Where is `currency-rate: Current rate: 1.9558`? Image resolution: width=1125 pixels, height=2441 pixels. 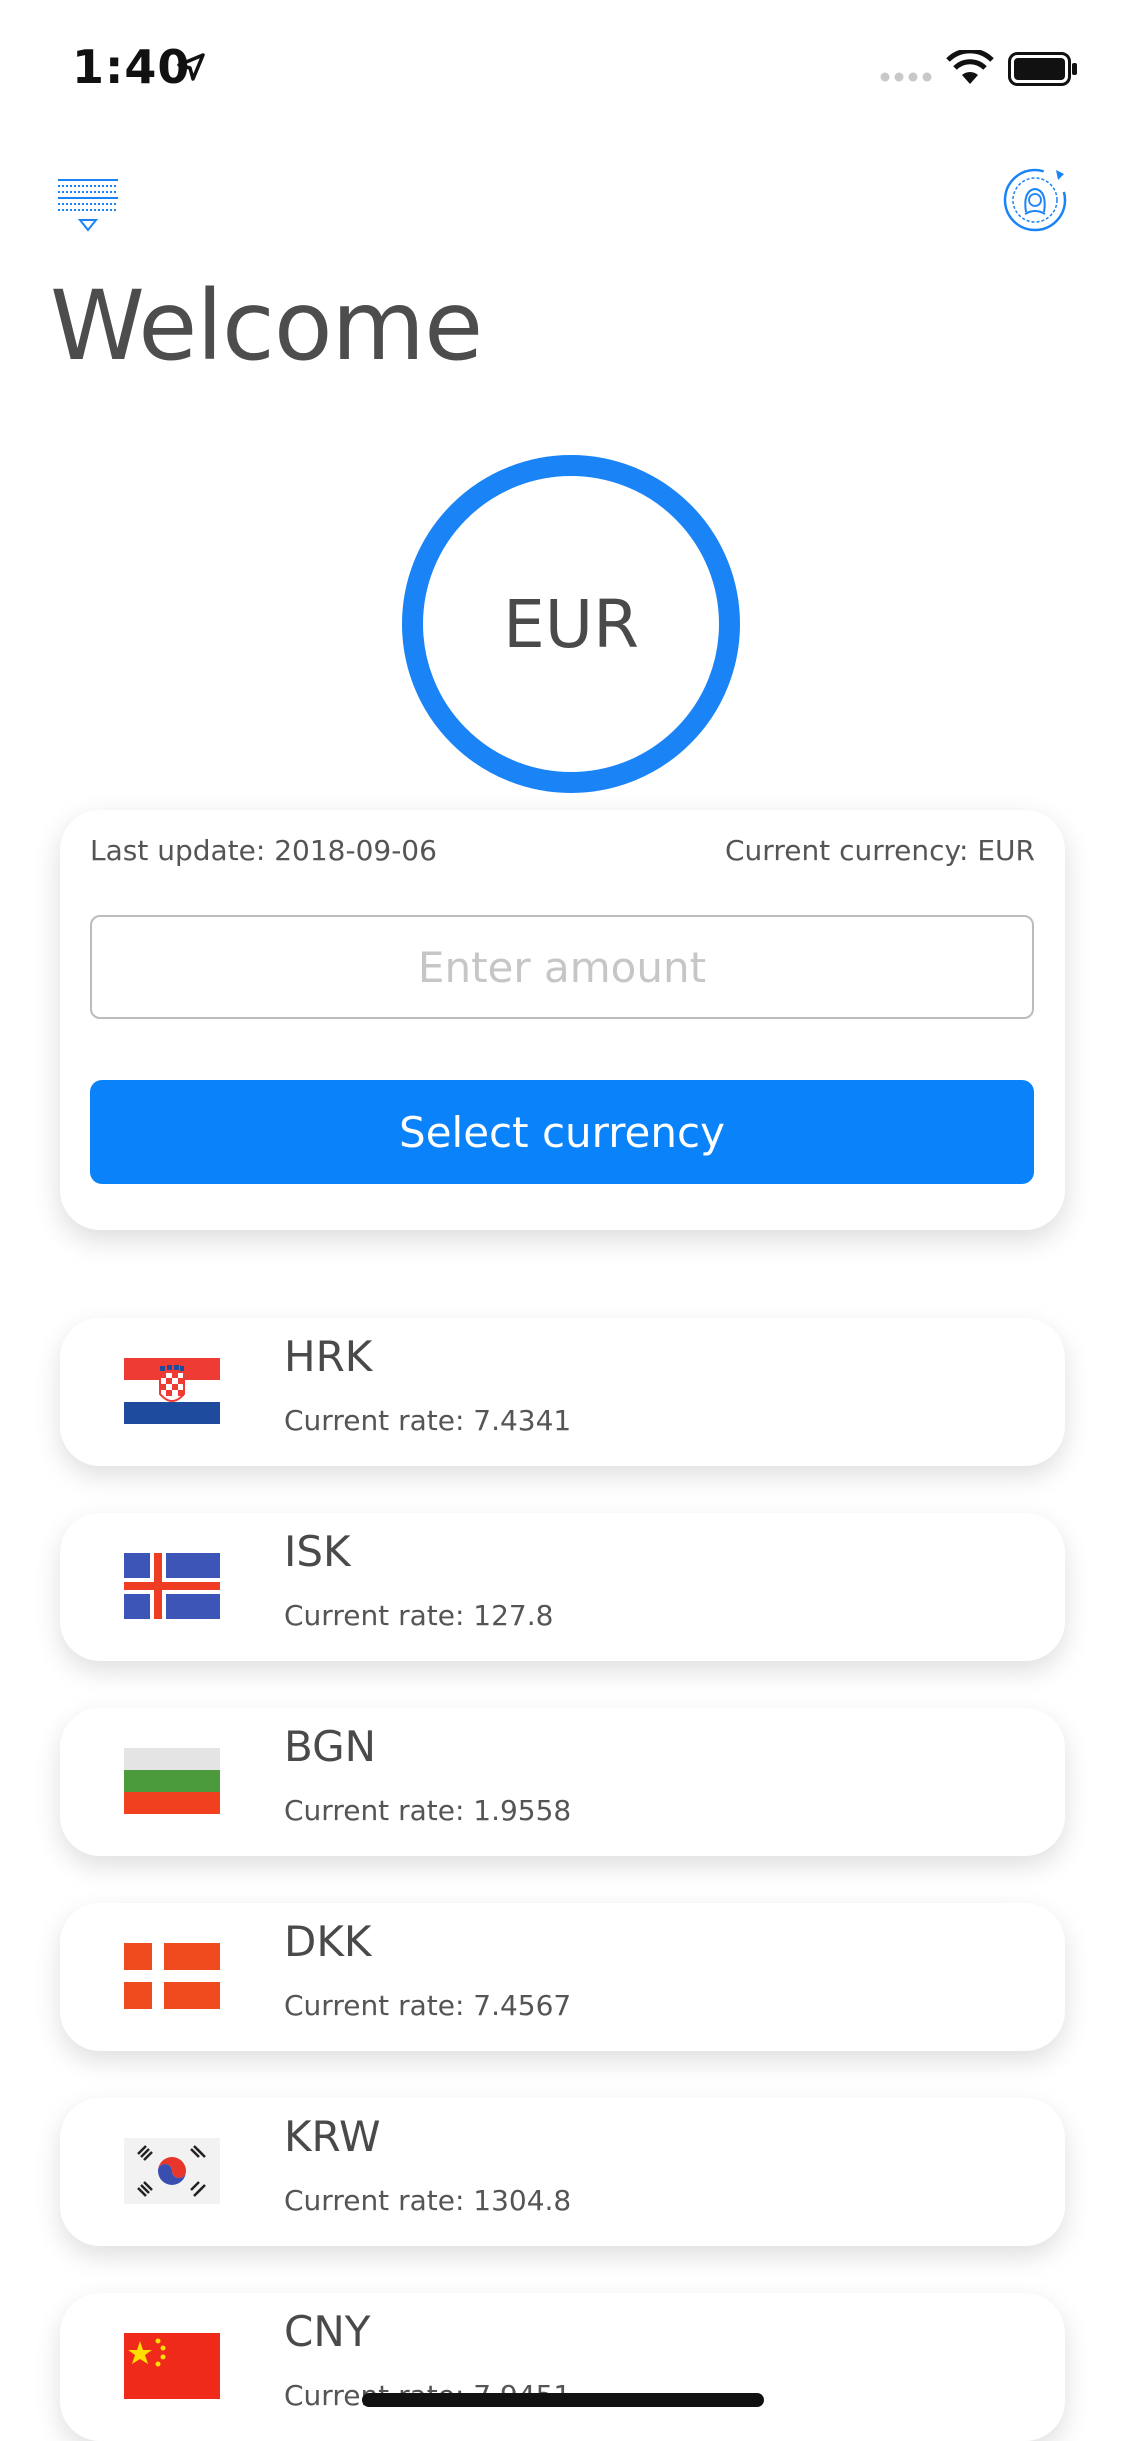 currency-rate: Current rate: 1.9558 is located at coordinates (428, 1810).